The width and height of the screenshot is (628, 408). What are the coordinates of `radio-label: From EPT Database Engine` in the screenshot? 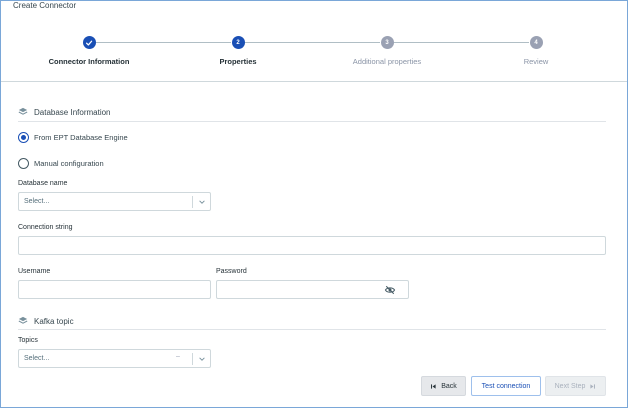 It's located at (81, 137).